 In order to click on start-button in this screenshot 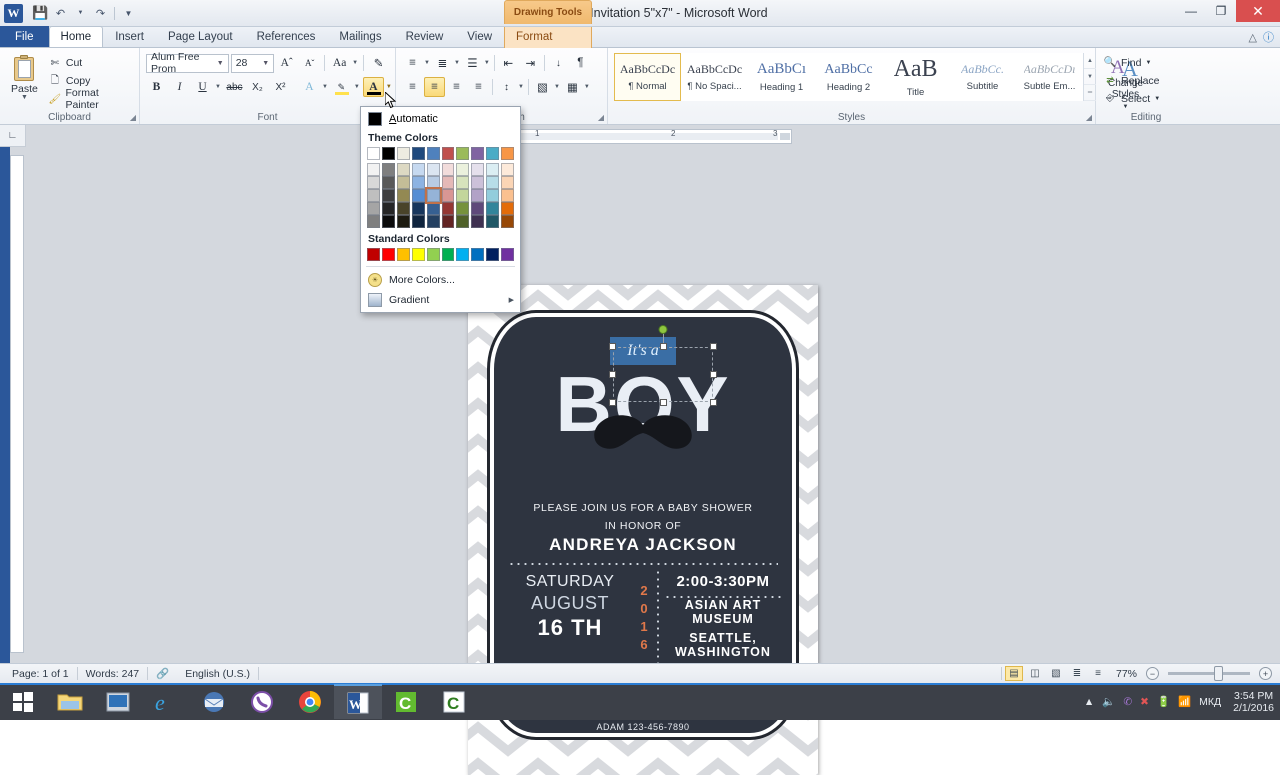, I will do `click(23, 701)`.